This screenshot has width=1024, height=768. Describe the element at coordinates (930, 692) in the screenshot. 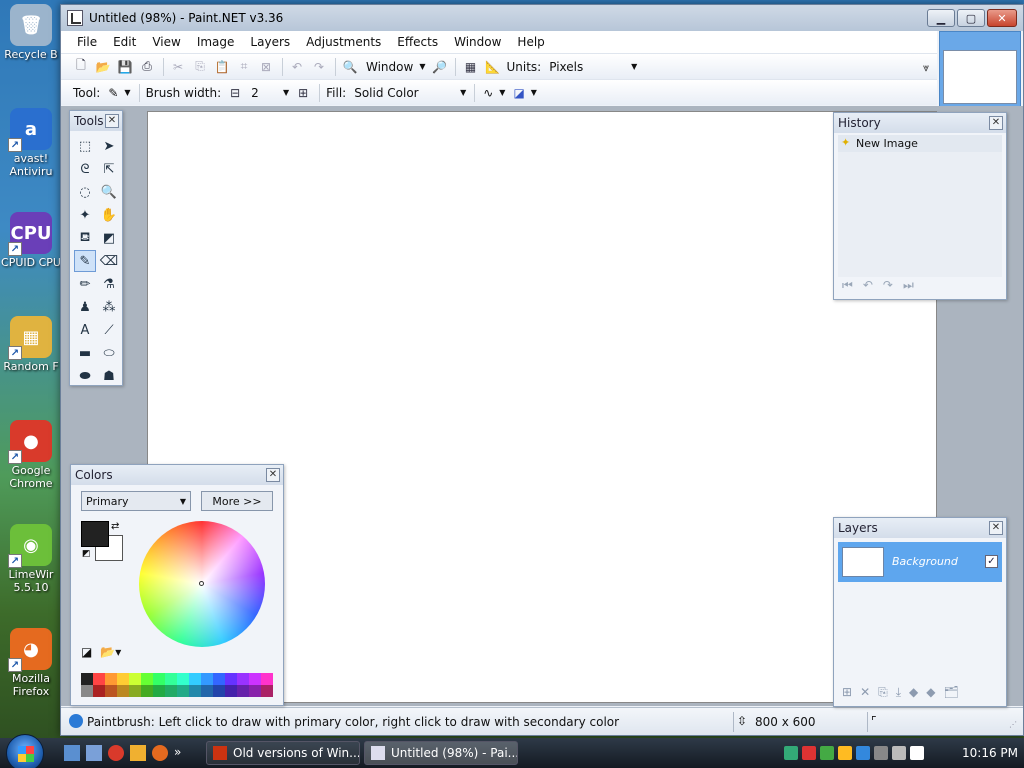

I see `move-layer-down-icon: ◆` at that location.